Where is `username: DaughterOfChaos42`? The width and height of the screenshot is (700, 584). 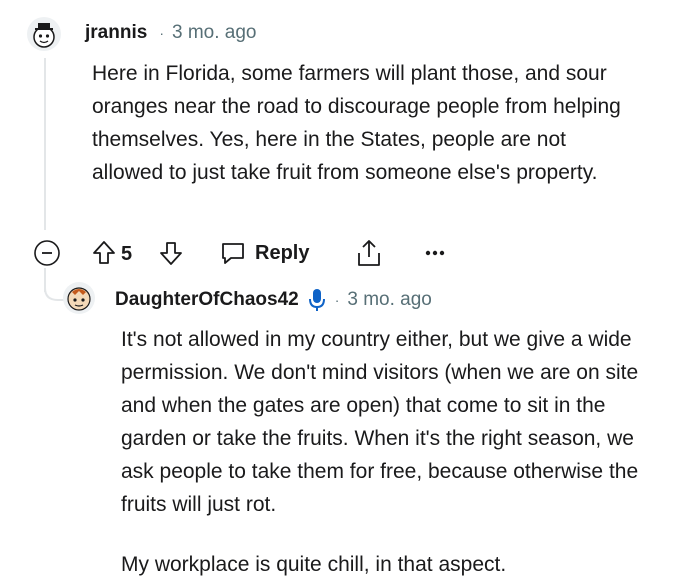 username: DaughterOfChaos42 is located at coordinates (207, 300).